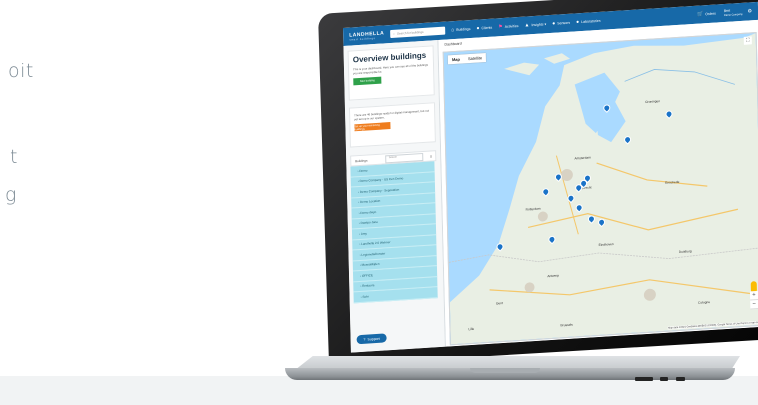  What do you see at coordinates (511, 26) in the screenshot?
I see `nav-label: Activities` at bounding box center [511, 26].